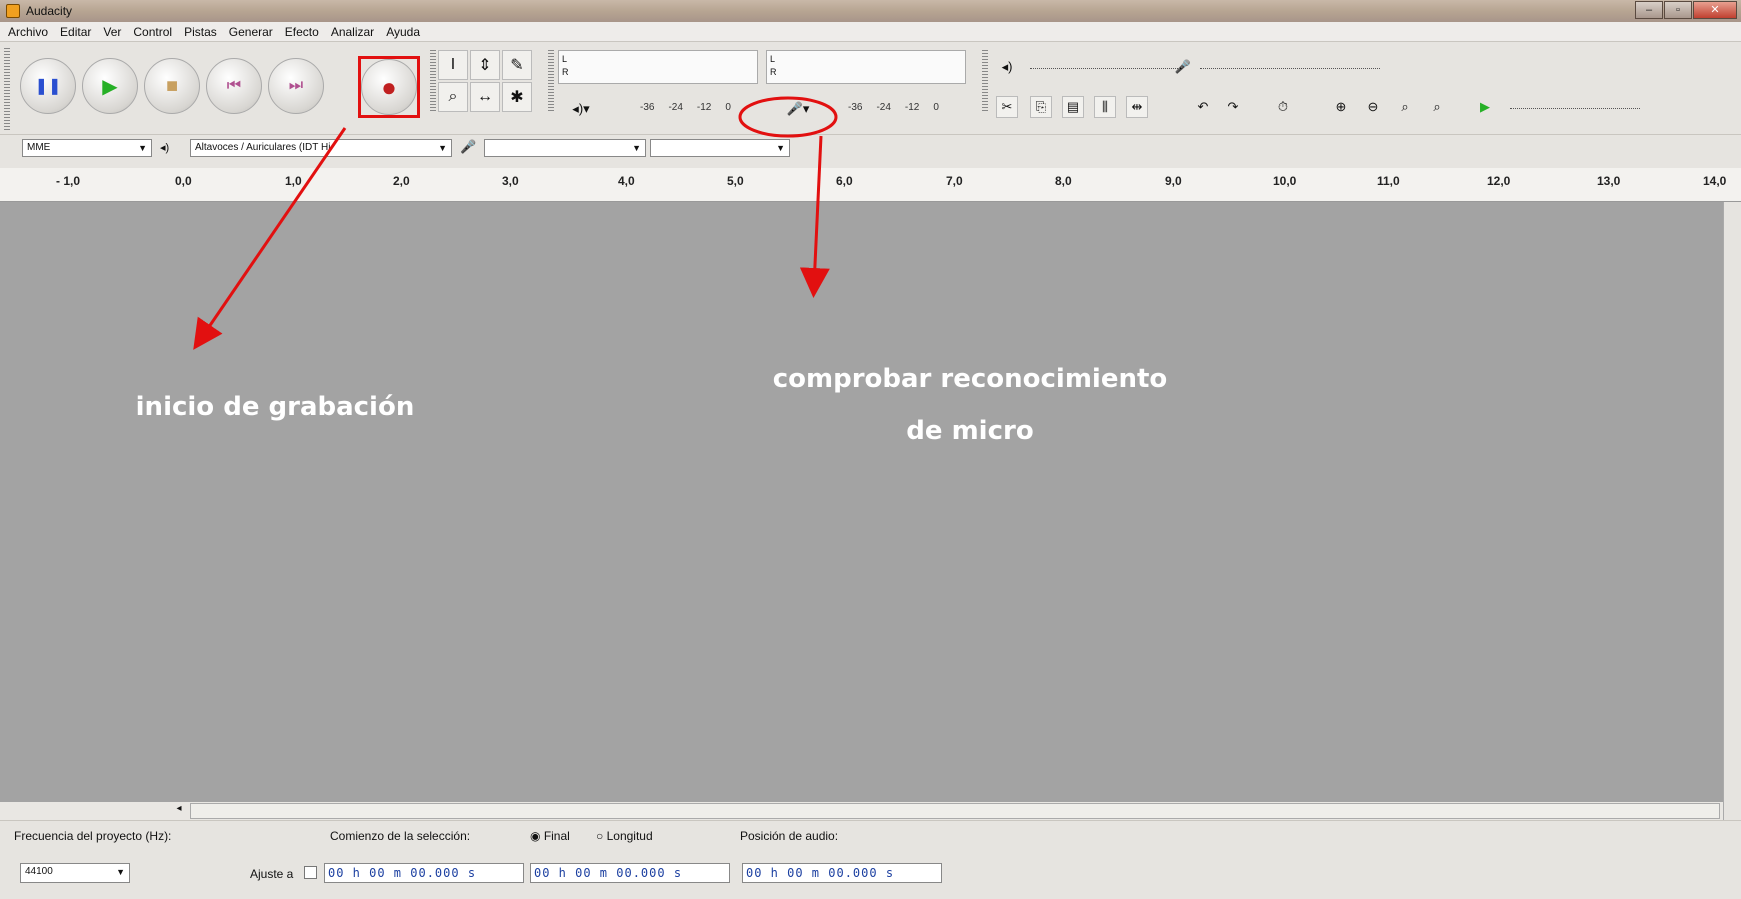 The width and height of the screenshot is (1741, 899). I want to click on mic-highlight-ellipse, so click(788, 117).